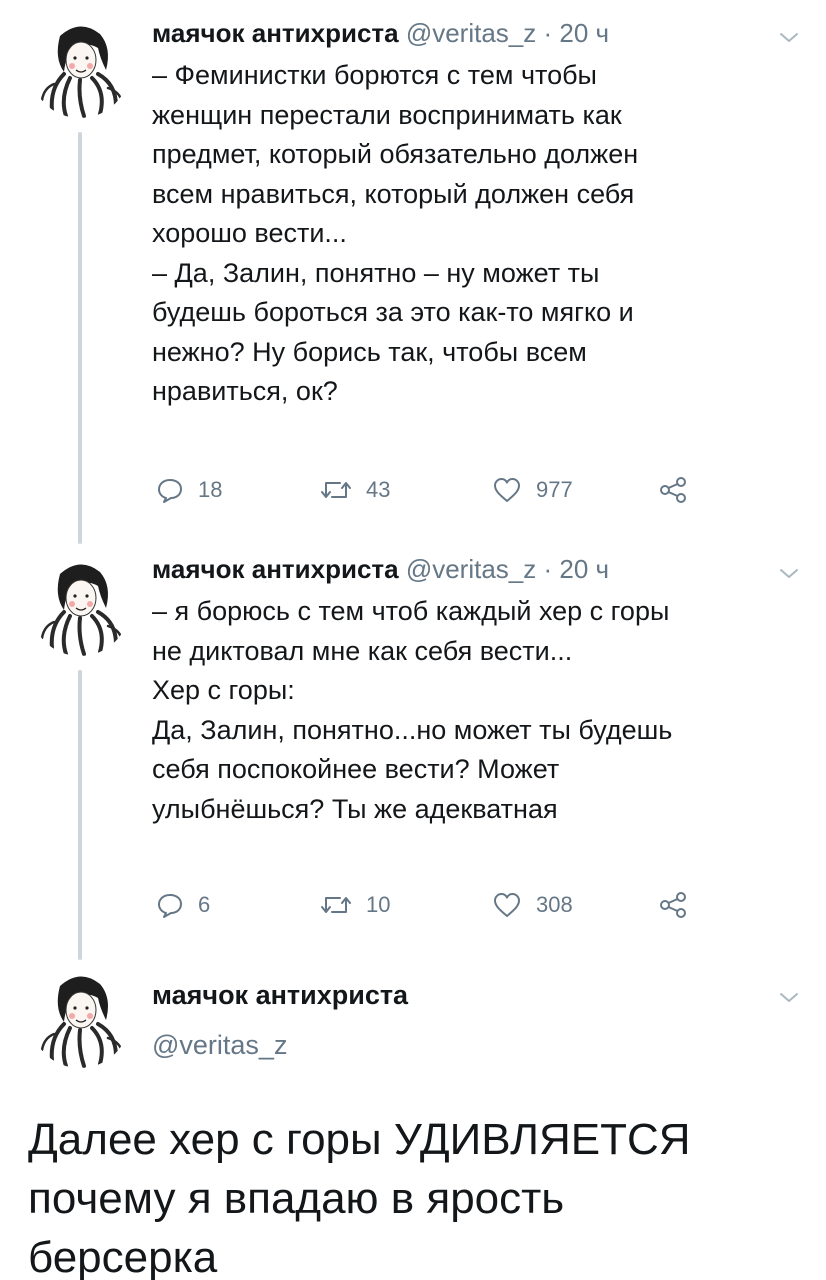  I want to click on text-line: – Феминистки борются с тем чтобы, so click(374, 75).